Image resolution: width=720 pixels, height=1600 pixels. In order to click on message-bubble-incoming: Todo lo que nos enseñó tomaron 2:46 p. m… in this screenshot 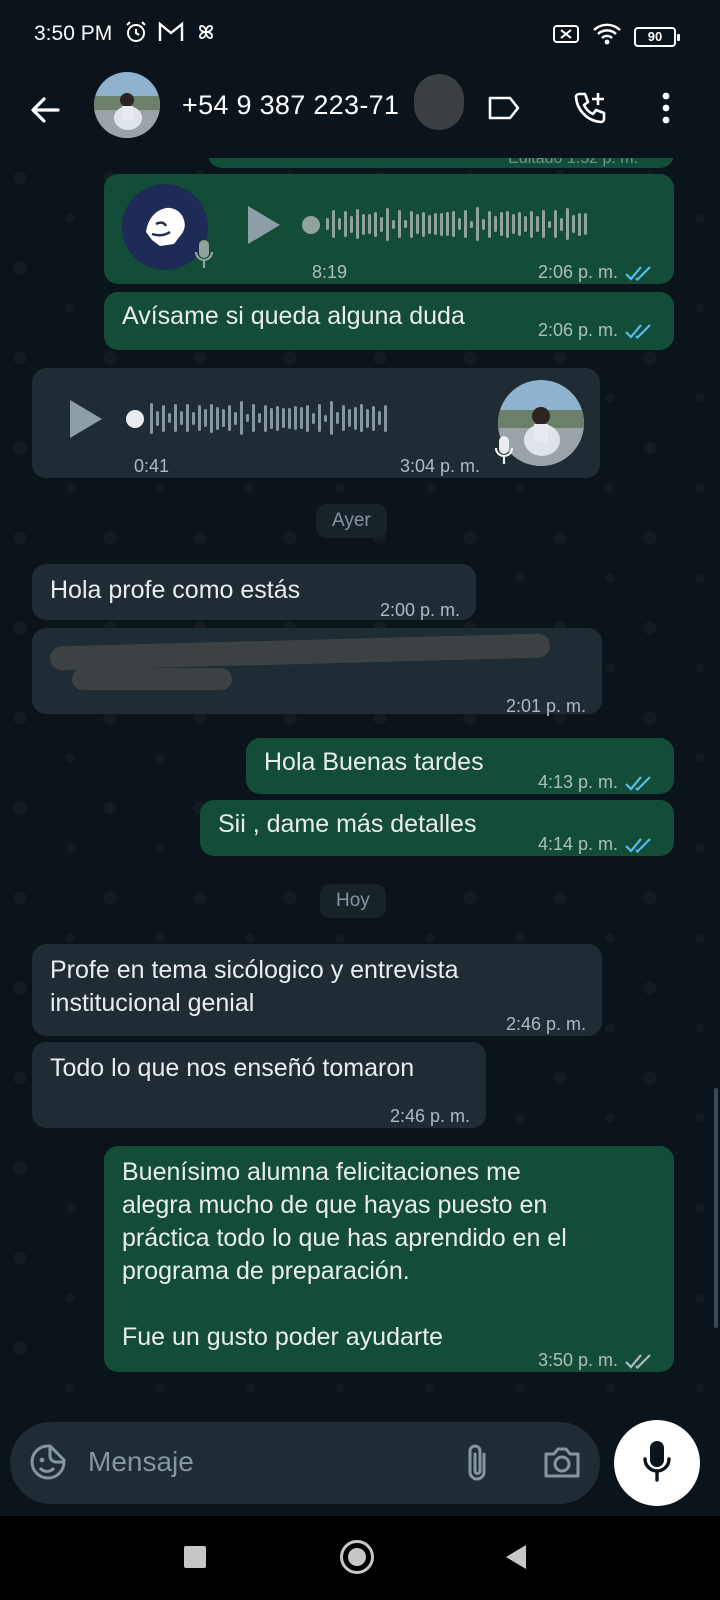, I will do `click(259, 1085)`.